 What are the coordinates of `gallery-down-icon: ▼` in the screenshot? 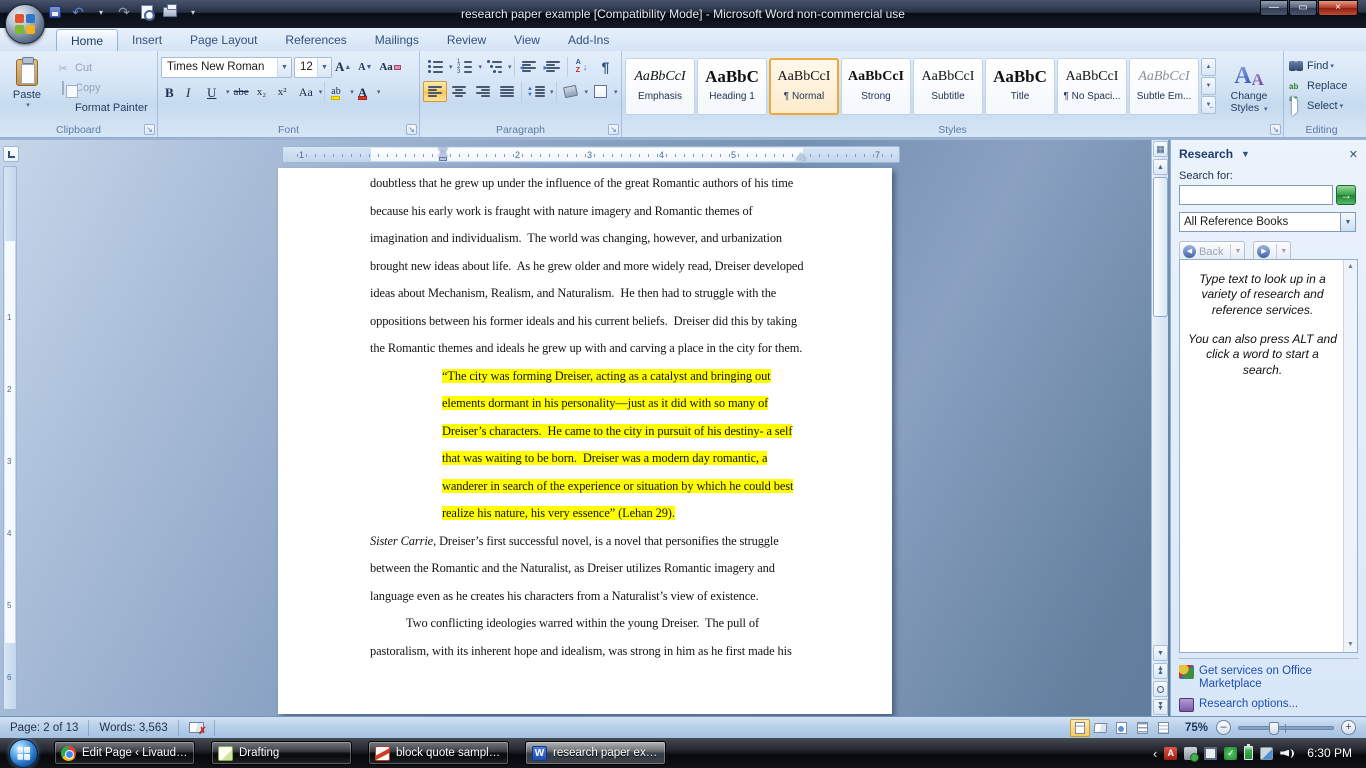 It's located at (1208, 86).